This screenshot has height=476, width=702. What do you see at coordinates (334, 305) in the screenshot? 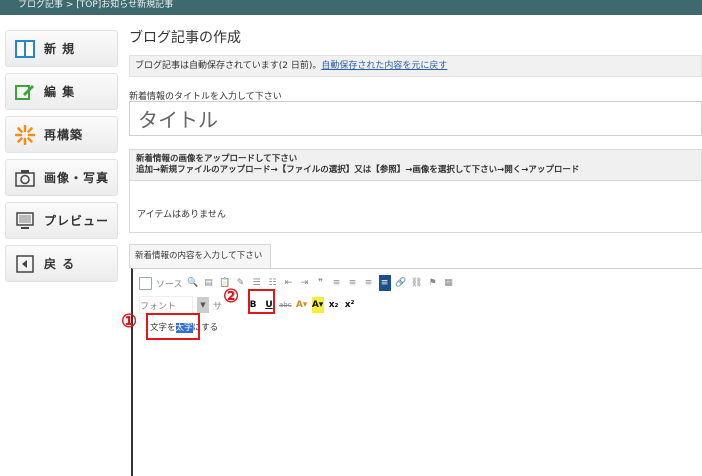
I see `subscript-button: x₂` at bounding box center [334, 305].